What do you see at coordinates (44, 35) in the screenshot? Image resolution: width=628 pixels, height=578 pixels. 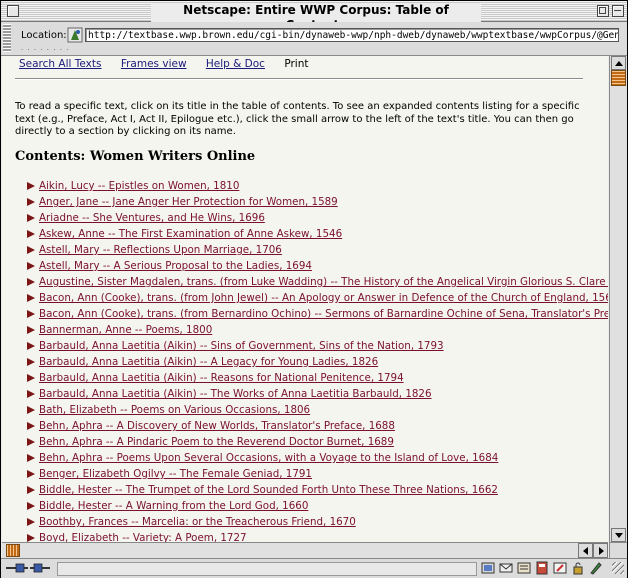 I see `location-label: Location:` at bounding box center [44, 35].